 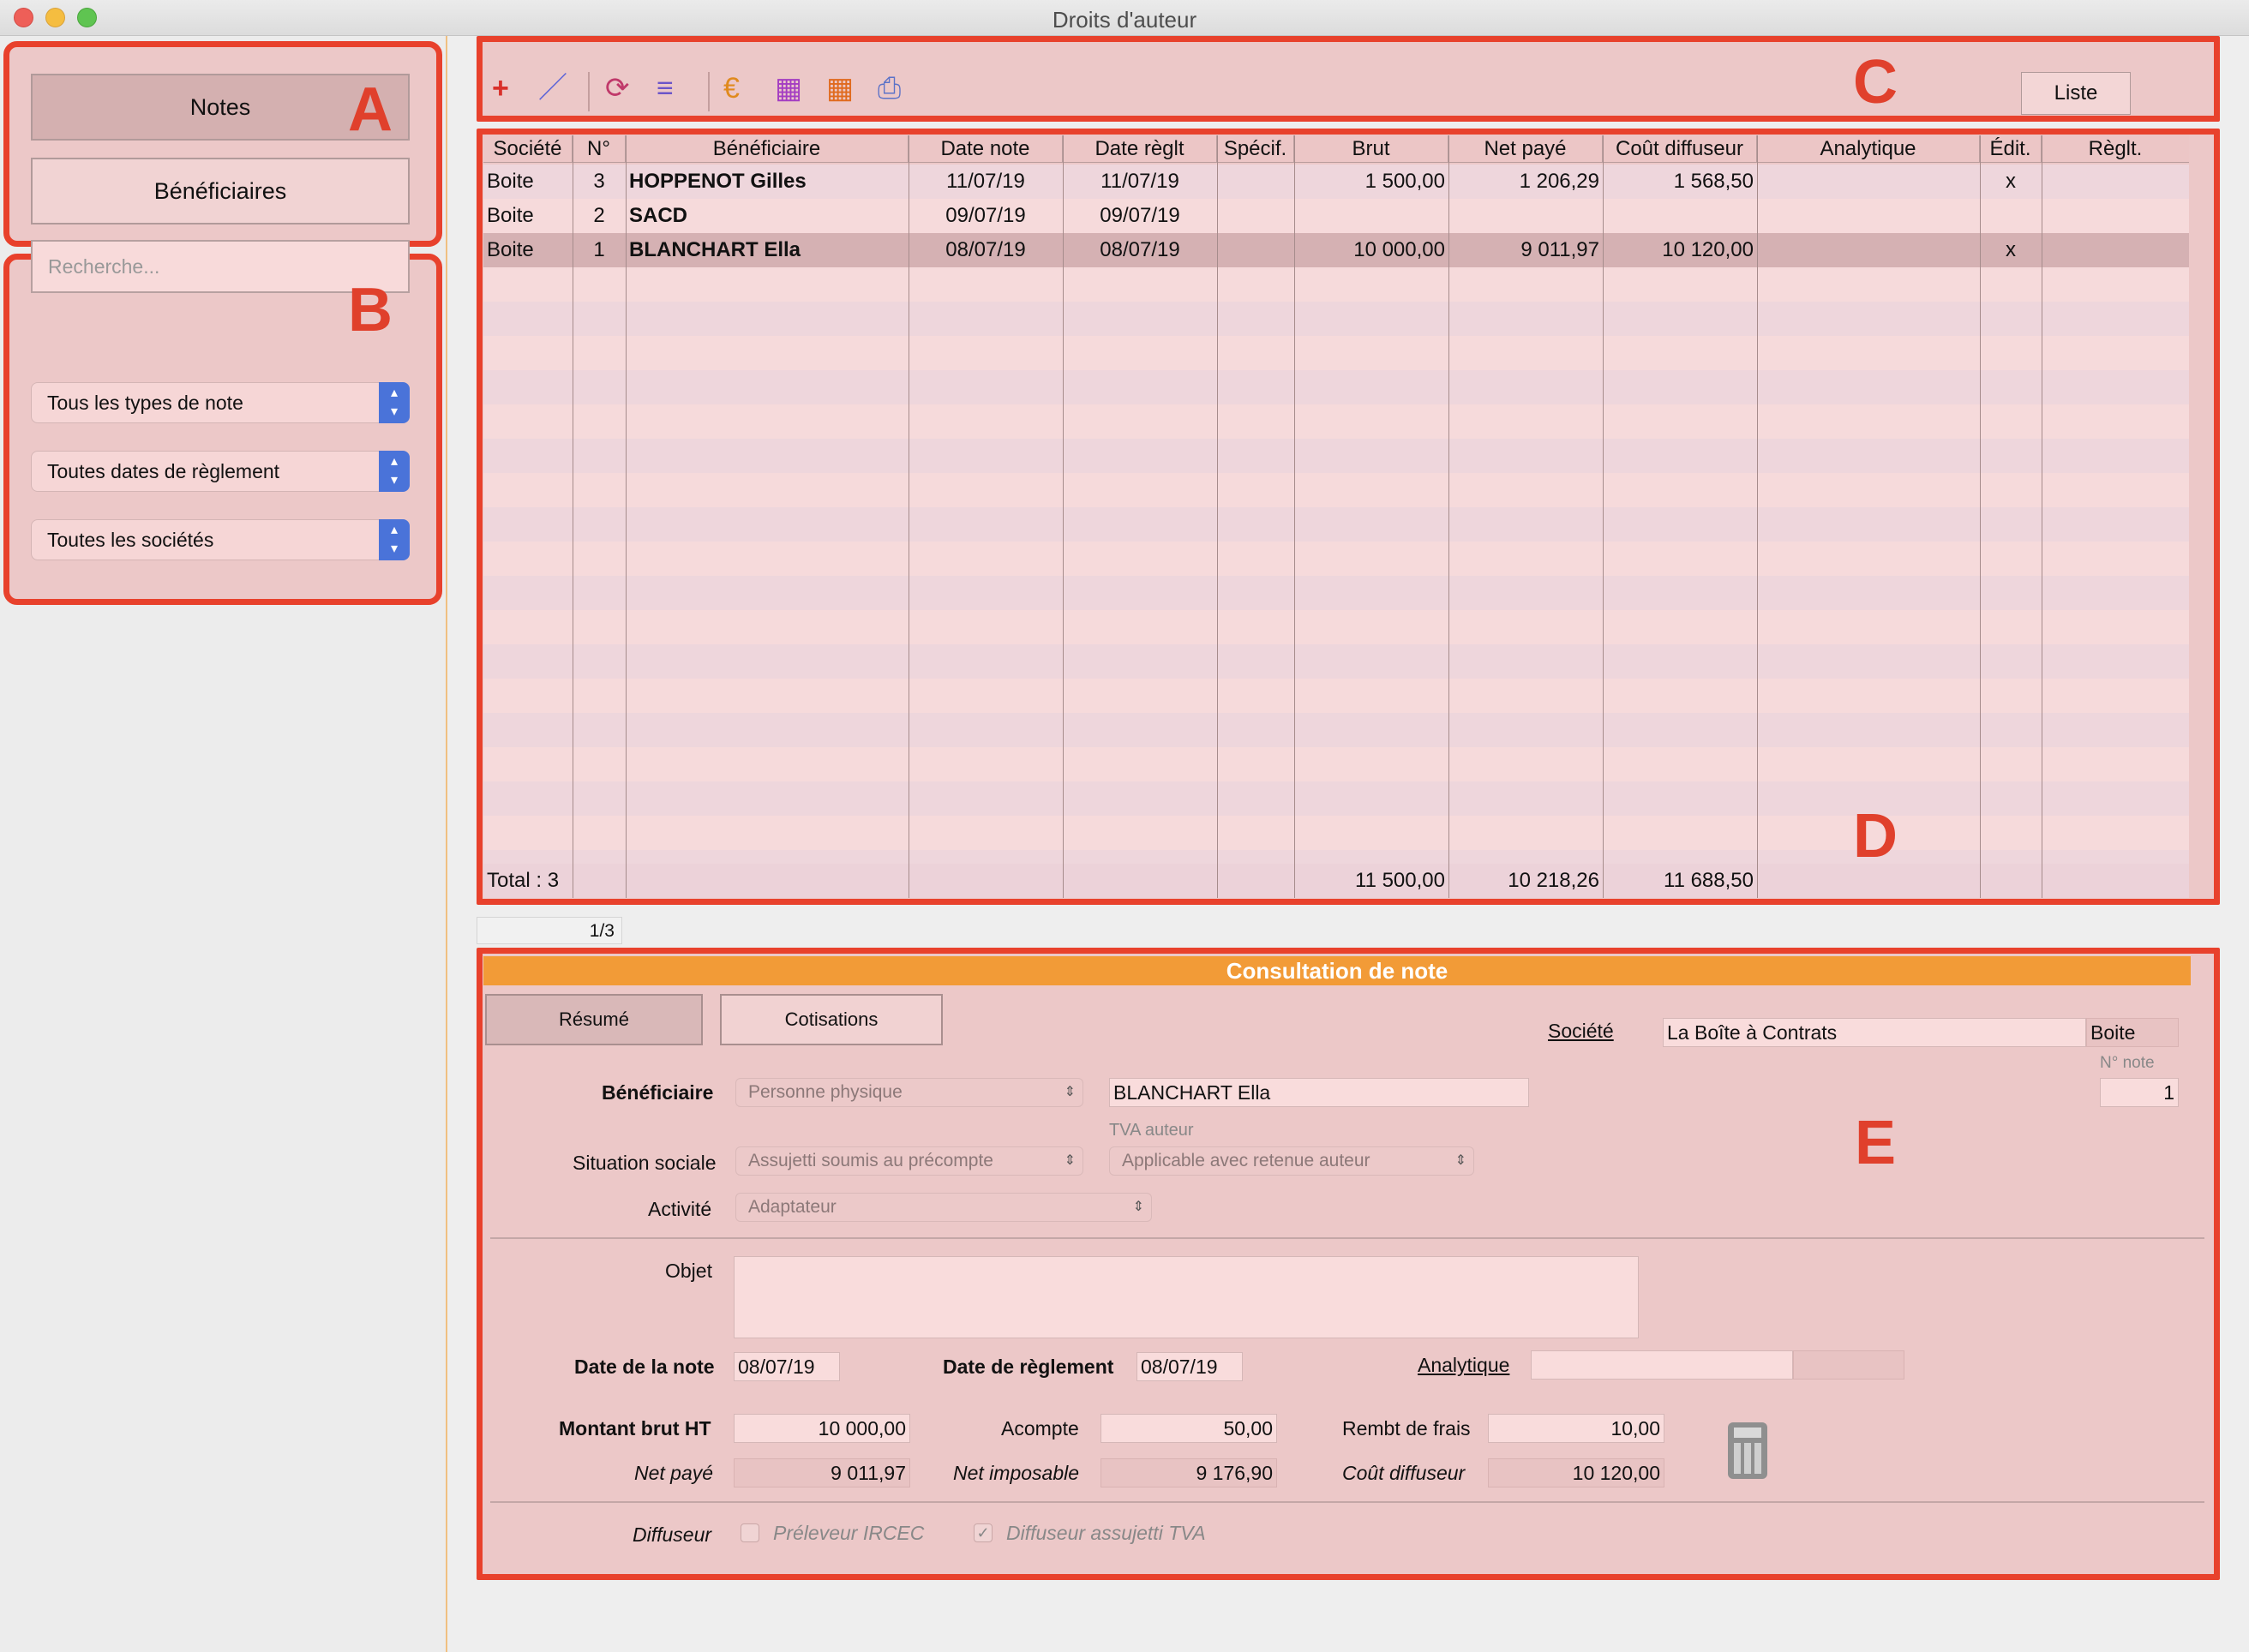 What do you see at coordinates (787, 1366) in the screenshot?
I see `date-note-field: 08/07/19` at bounding box center [787, 1366].